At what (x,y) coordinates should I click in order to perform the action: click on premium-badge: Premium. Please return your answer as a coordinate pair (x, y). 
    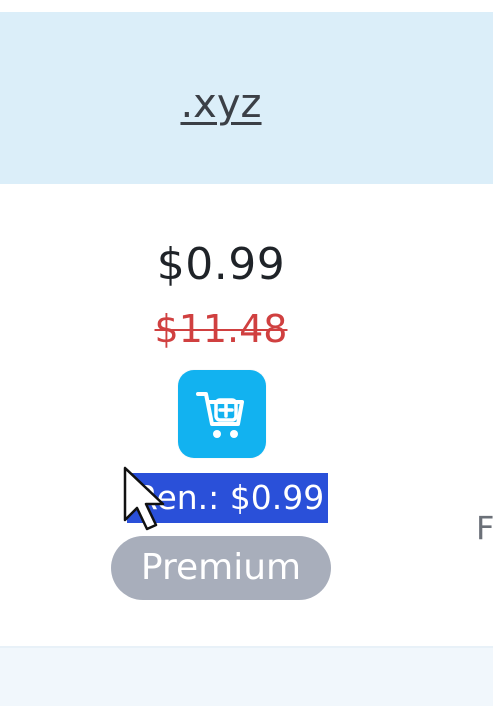
    Looking at the image, I should click on (221, 568).